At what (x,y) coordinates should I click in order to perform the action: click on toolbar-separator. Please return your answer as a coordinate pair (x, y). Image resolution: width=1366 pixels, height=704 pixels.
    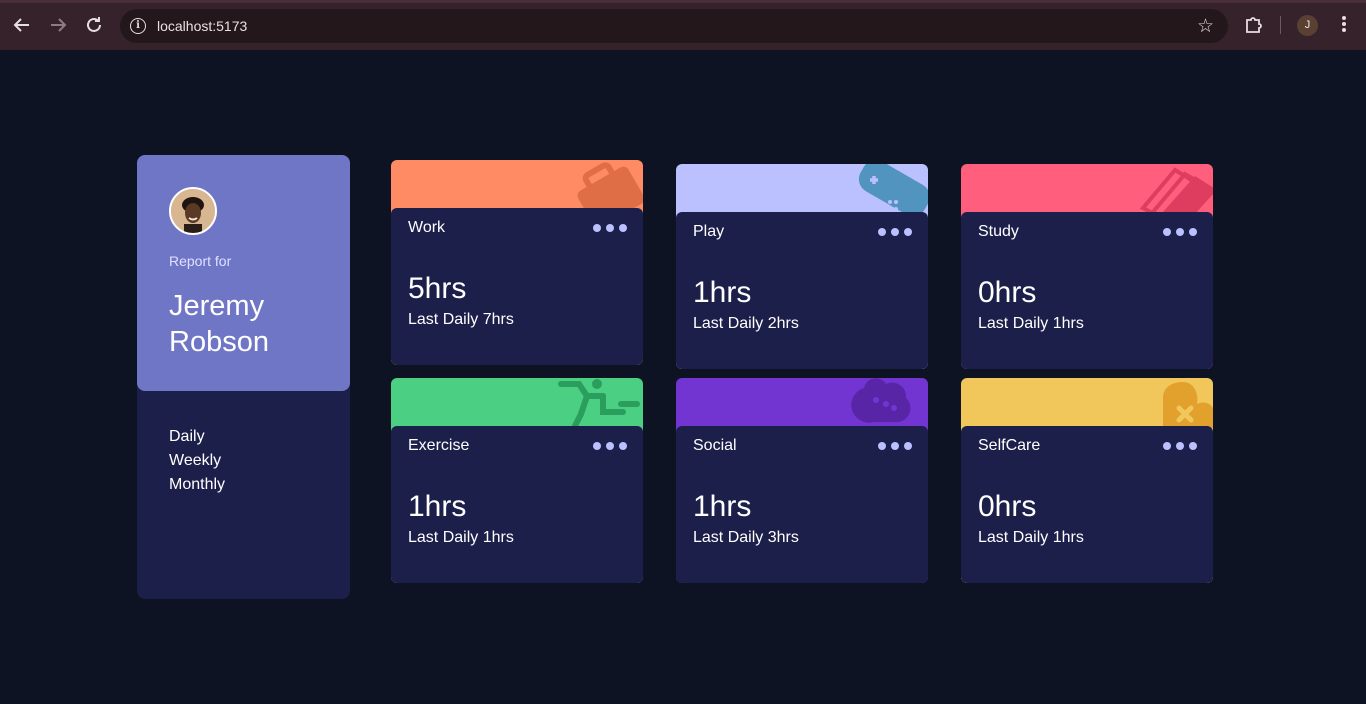
    Looking at the image, I should click on (1280, 25).